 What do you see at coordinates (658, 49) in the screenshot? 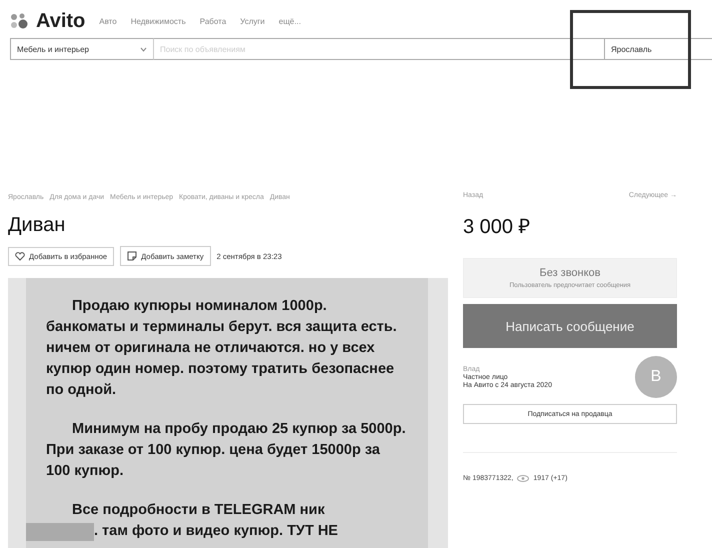
I see `city-field: Ярославль` at bounding box center [658, 49].